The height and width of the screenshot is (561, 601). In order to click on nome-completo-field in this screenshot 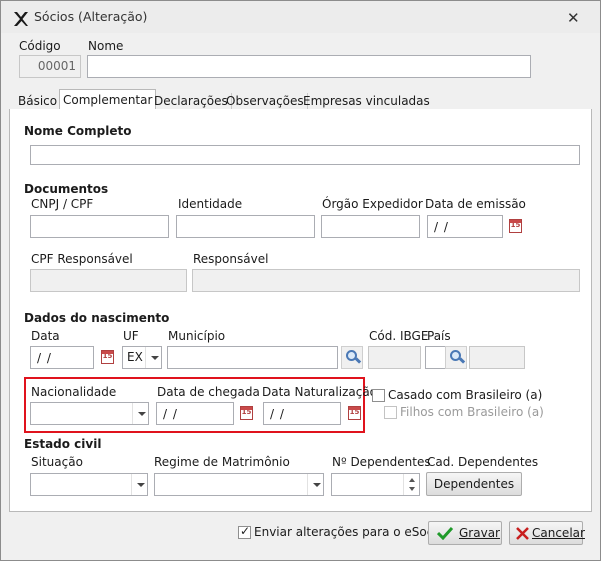, I will do `click(305, 155)`.